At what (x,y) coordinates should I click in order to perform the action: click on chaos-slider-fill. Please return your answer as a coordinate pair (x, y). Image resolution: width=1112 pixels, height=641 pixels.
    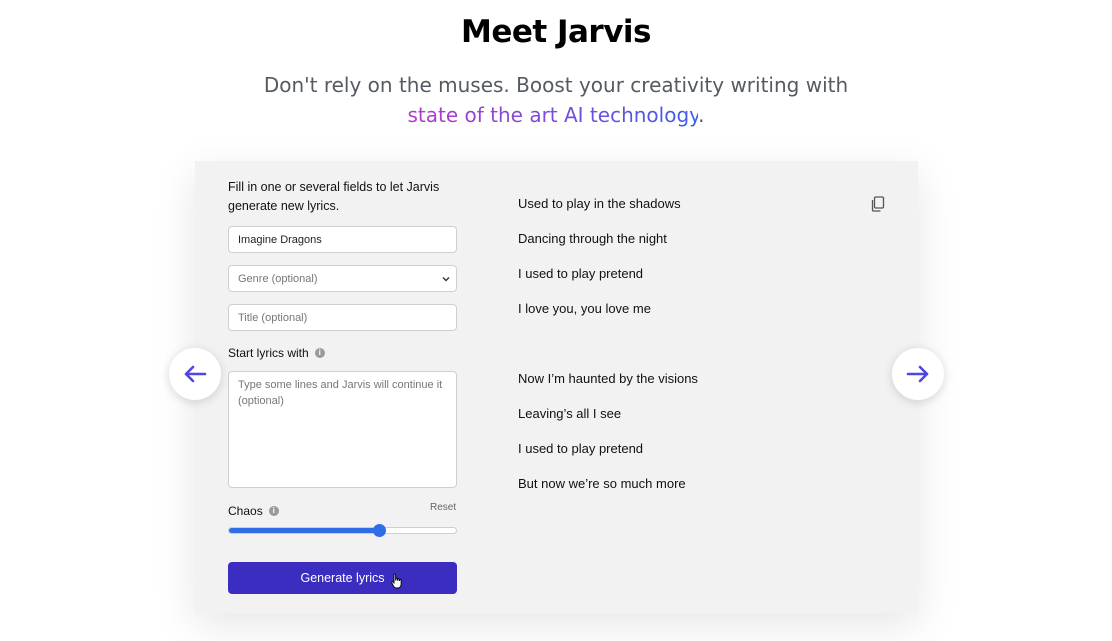
    Looking at the image, I should click on (304, 530).